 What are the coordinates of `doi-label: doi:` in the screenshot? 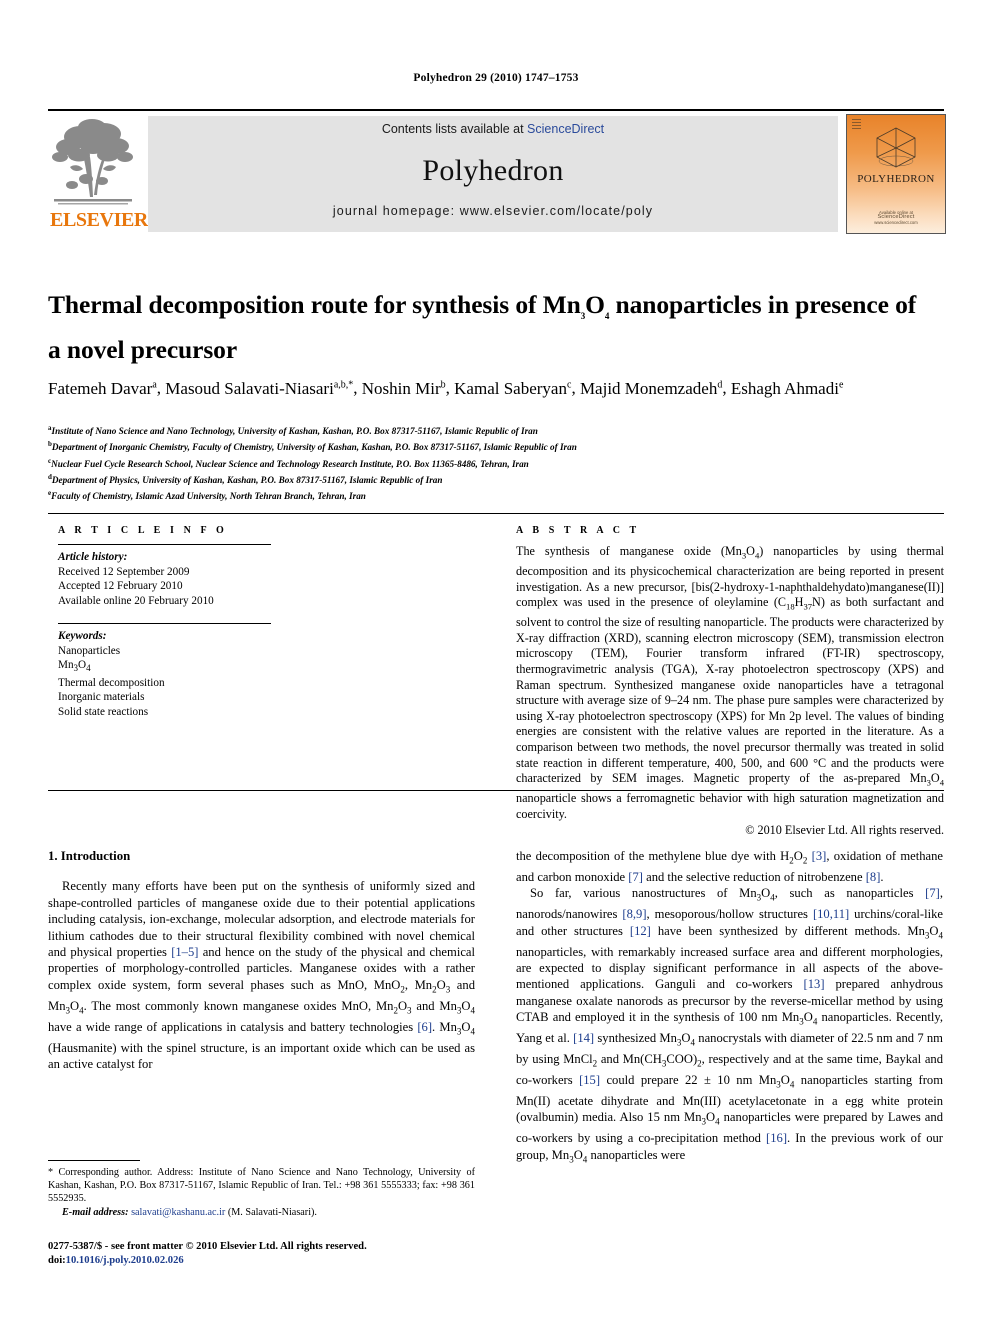 It's located at (57, 1260).